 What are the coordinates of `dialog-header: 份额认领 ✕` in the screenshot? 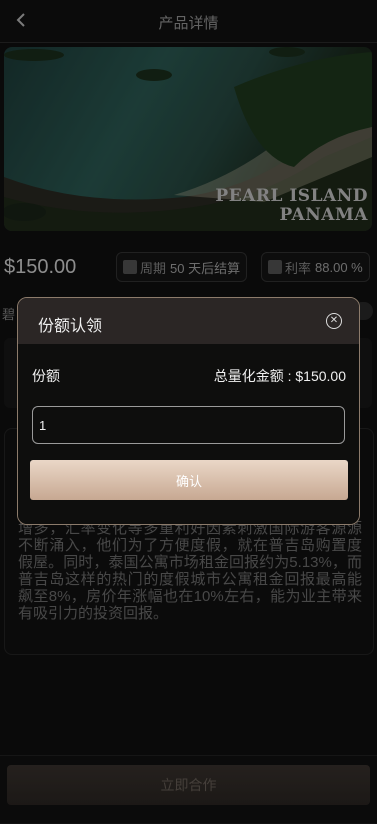 It's located at (188, 321).